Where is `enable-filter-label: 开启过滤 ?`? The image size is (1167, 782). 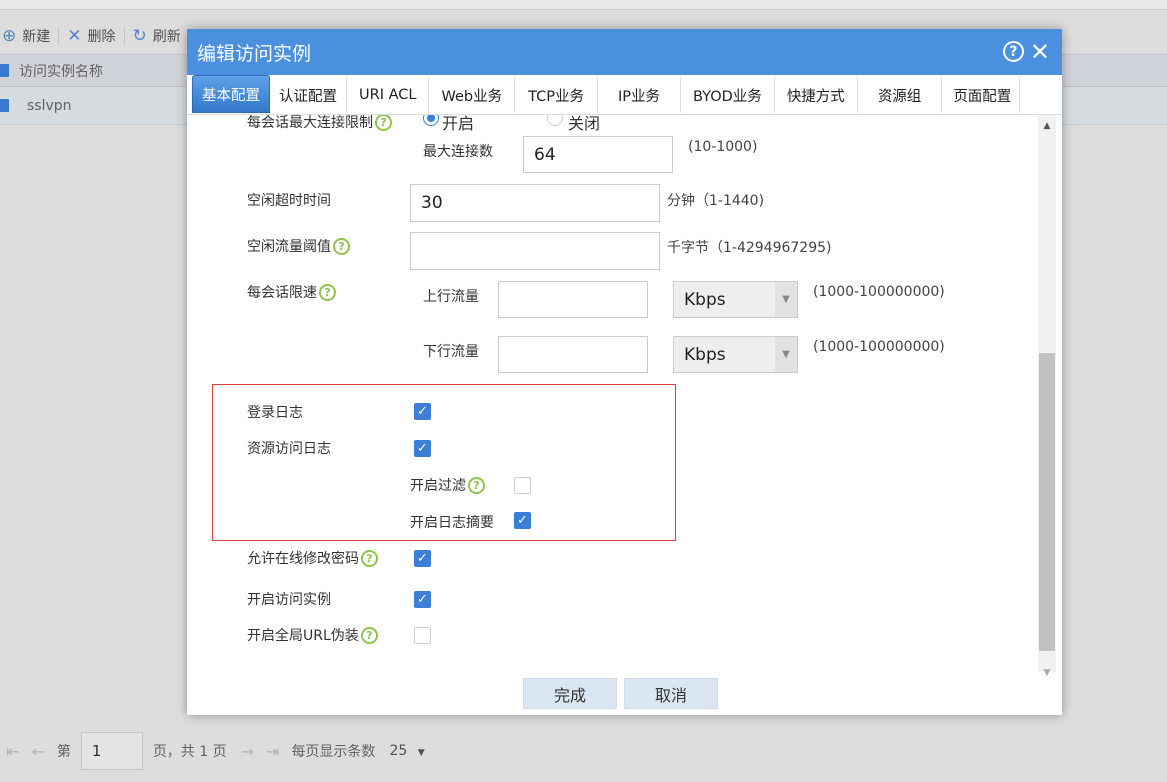 enable-filter-label: 开启过滤 ? is located at coordinates (447, 485).